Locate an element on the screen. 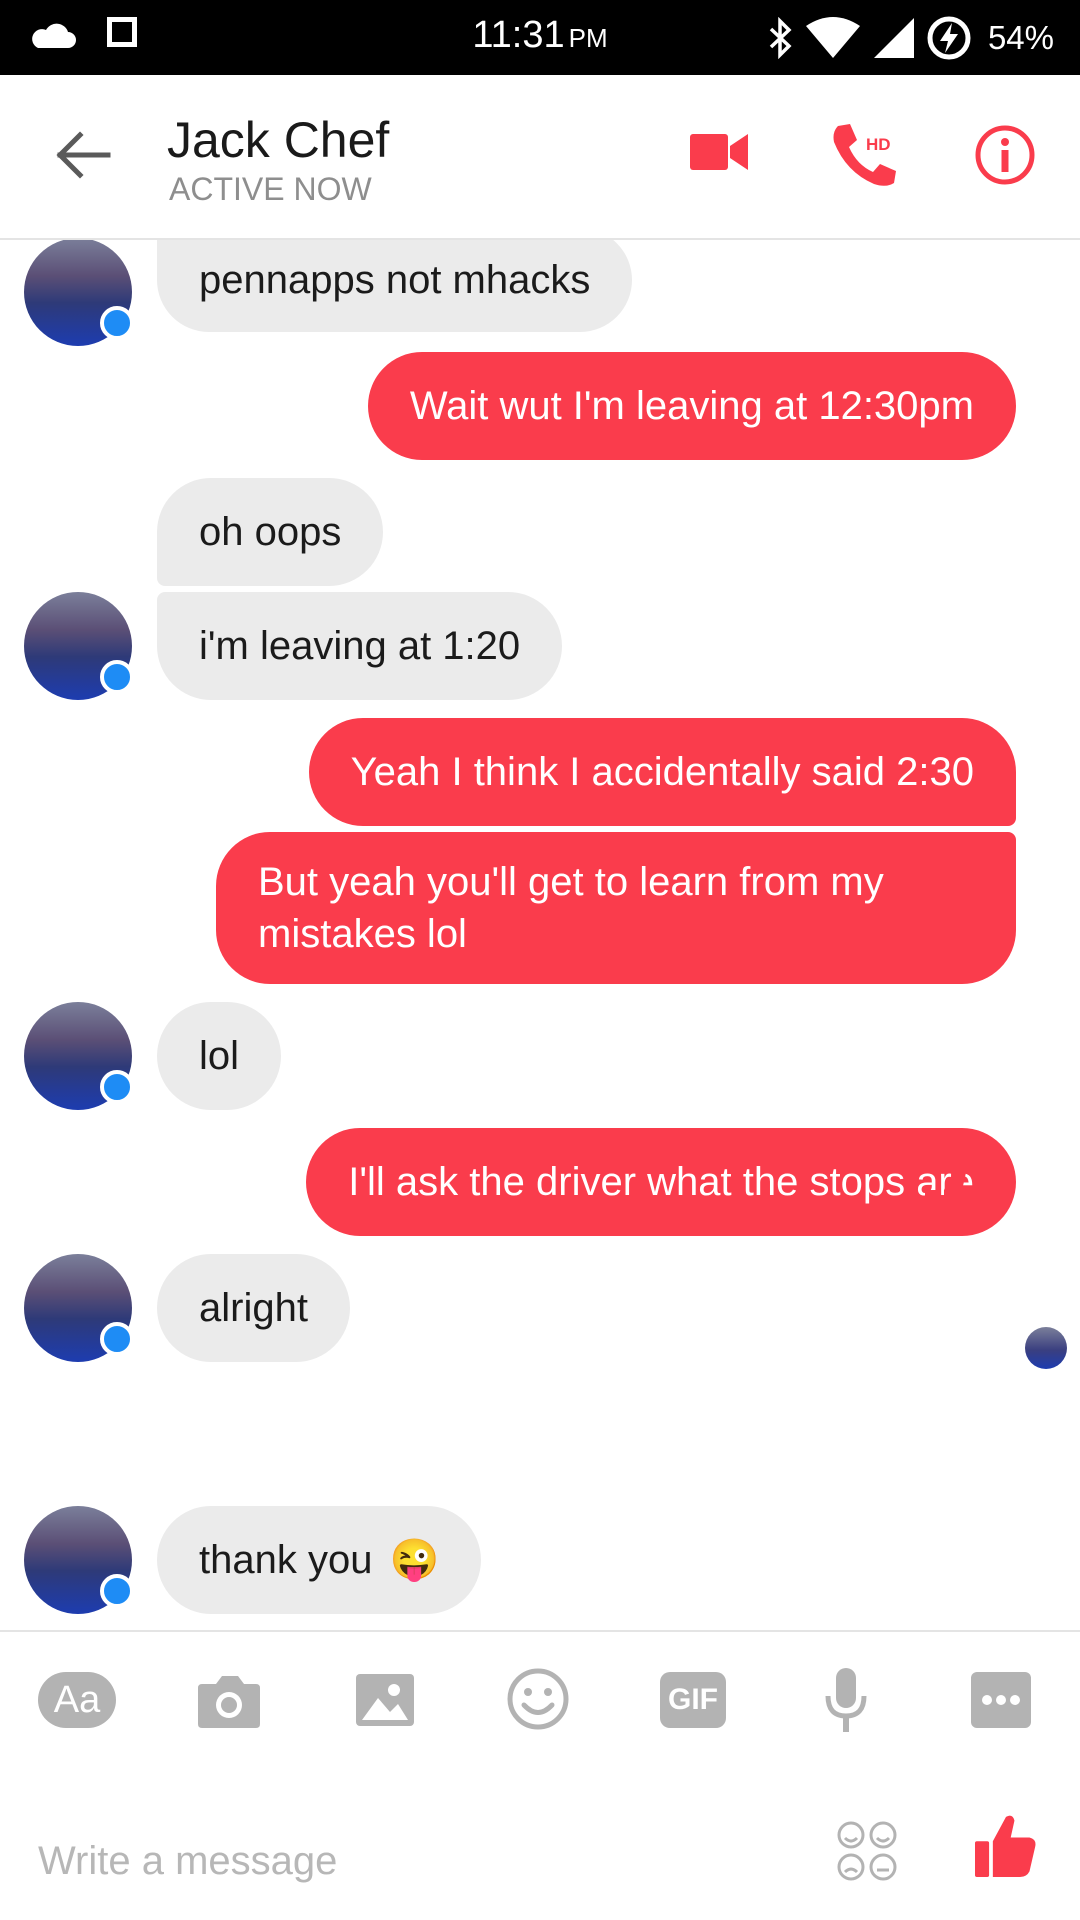 Image resolution: width=1080 pixels, height=1920 pixels. thumbs-up-send-icon is located at coordinates (1006, 1846).